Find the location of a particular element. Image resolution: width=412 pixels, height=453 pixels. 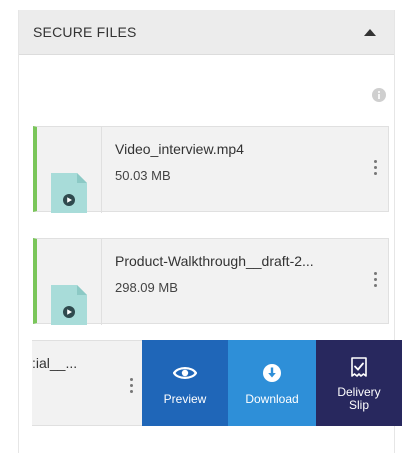

eye-icon is located at coordinates (185, 373).